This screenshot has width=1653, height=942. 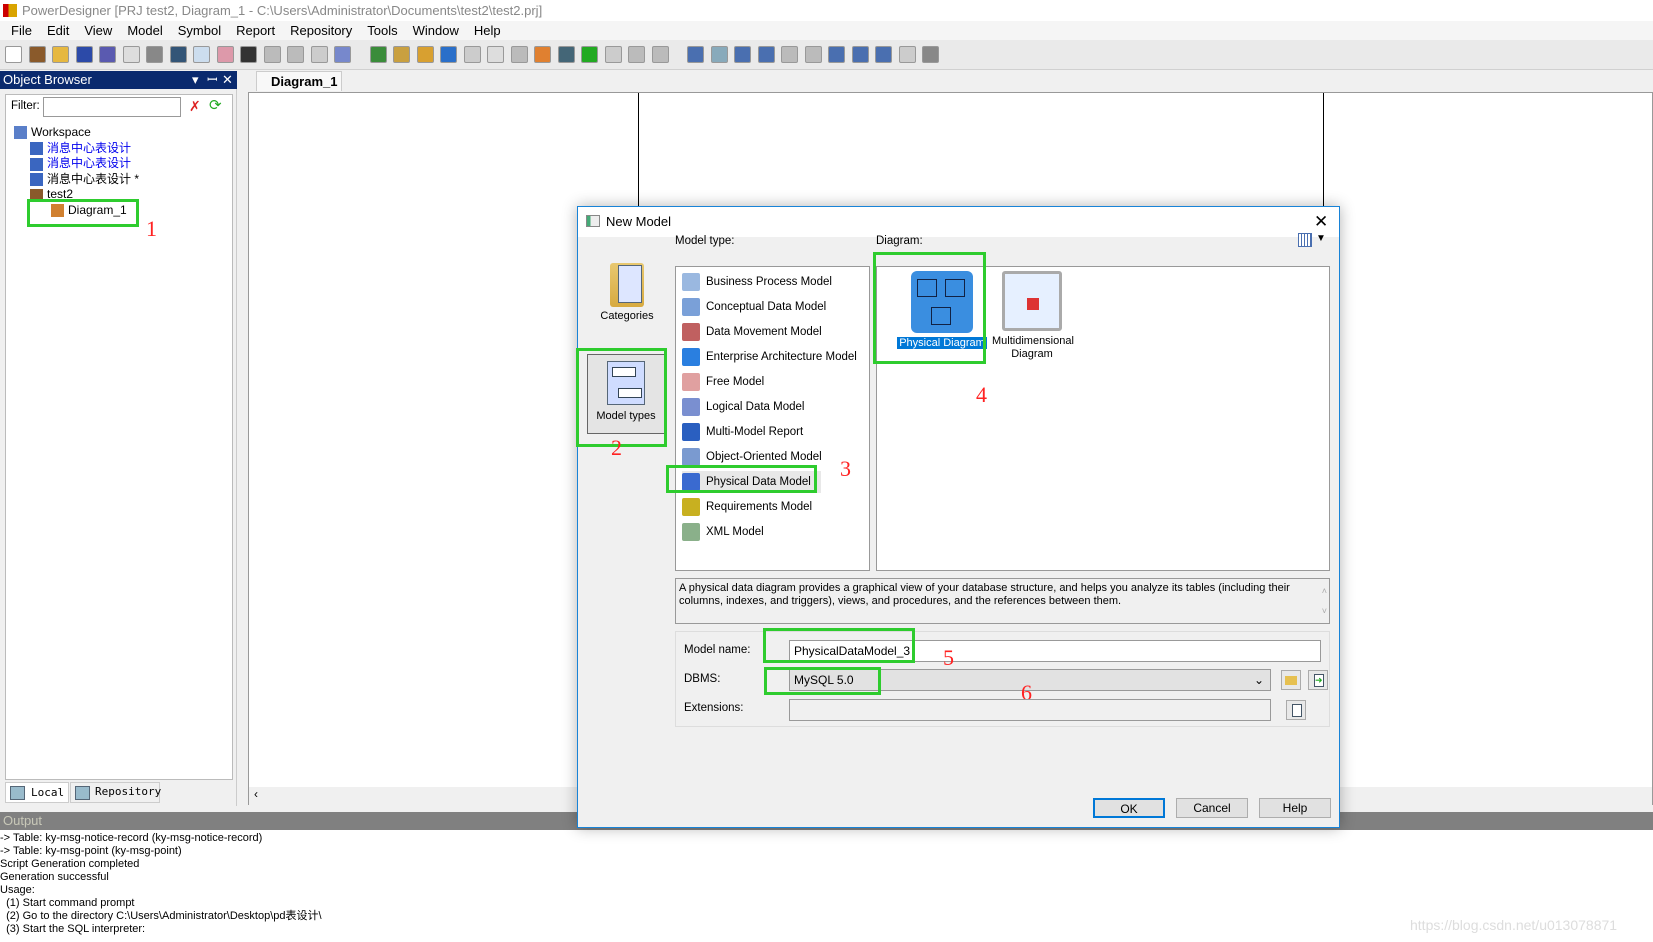 I want to click on tab-repository: Repository, so click(x=115, y=792).